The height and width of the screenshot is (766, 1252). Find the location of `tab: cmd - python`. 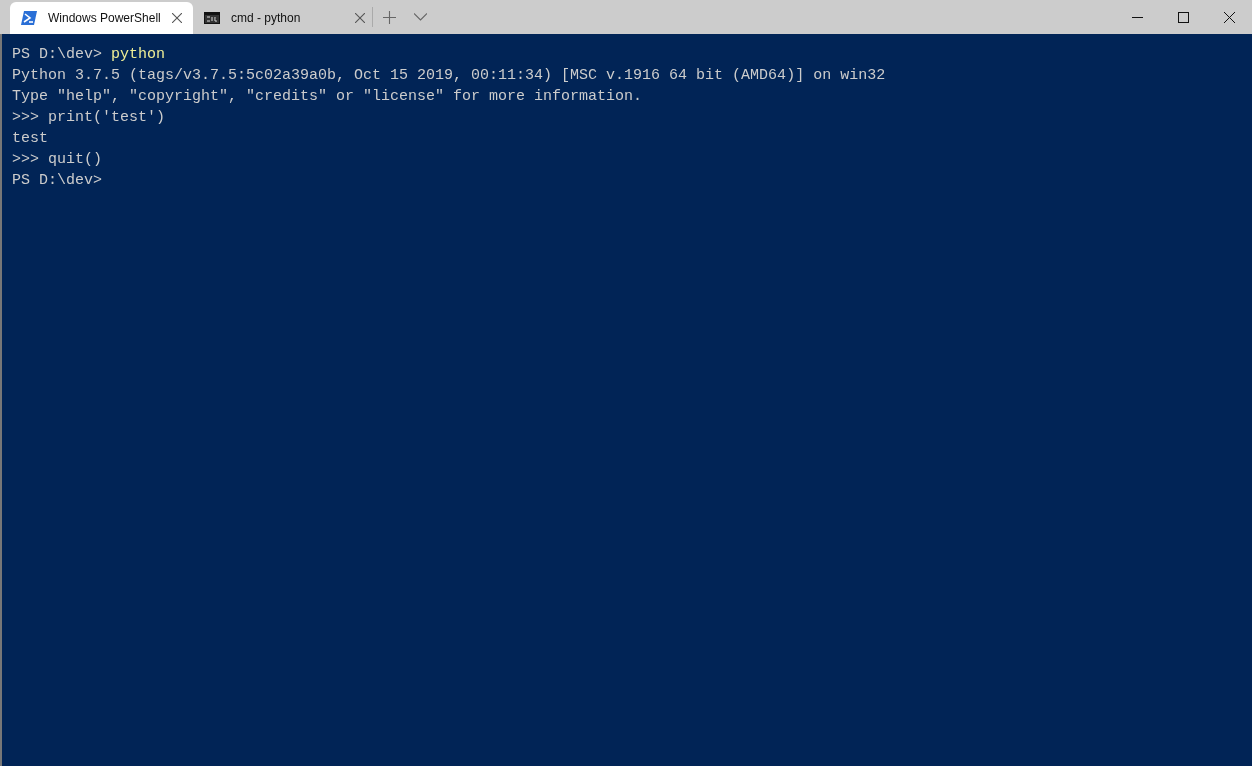

tab: cmd - python is located at coordinates (284, 18).